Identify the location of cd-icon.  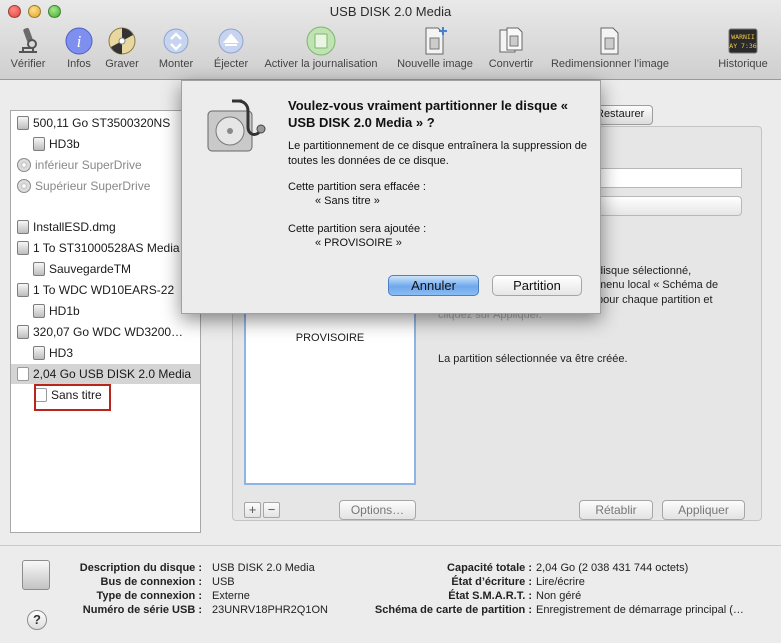
(24, 165).